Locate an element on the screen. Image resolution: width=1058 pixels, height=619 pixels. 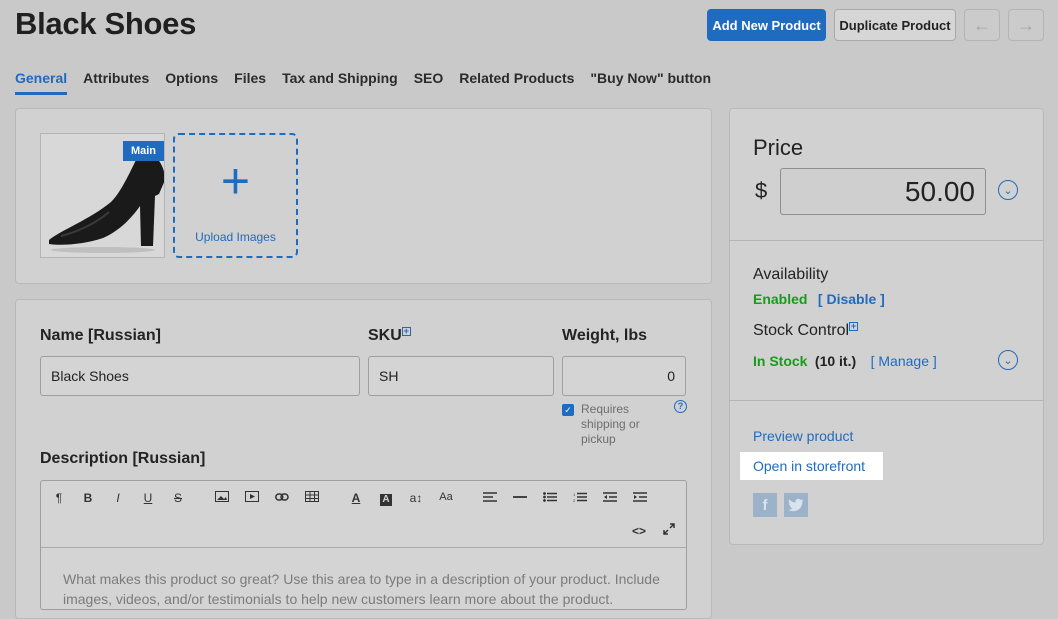
next-product-button: → is located at coordinates (1026, 25).